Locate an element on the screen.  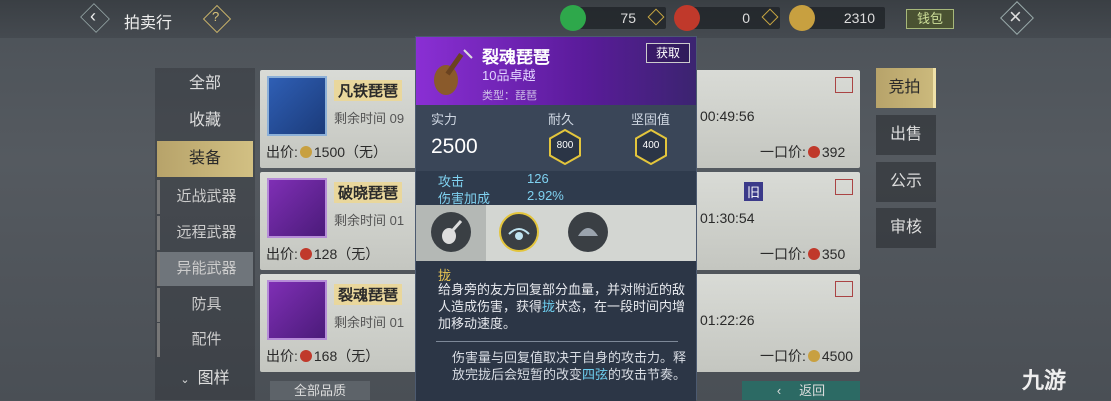
item-price: 出价: 1500（无） is located at coordinates (326, 152).